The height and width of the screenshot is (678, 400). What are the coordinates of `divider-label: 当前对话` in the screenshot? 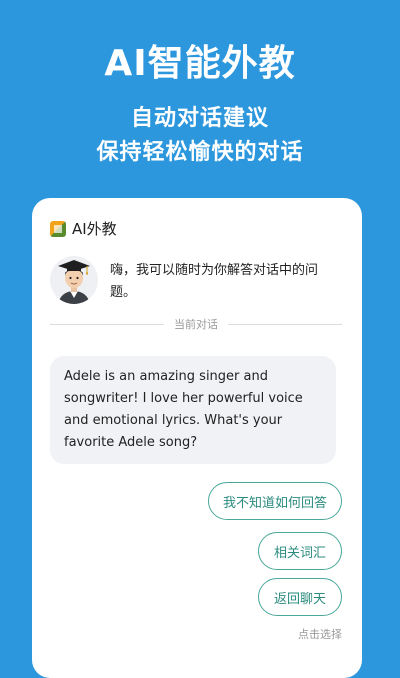 It's located at (196, 324).